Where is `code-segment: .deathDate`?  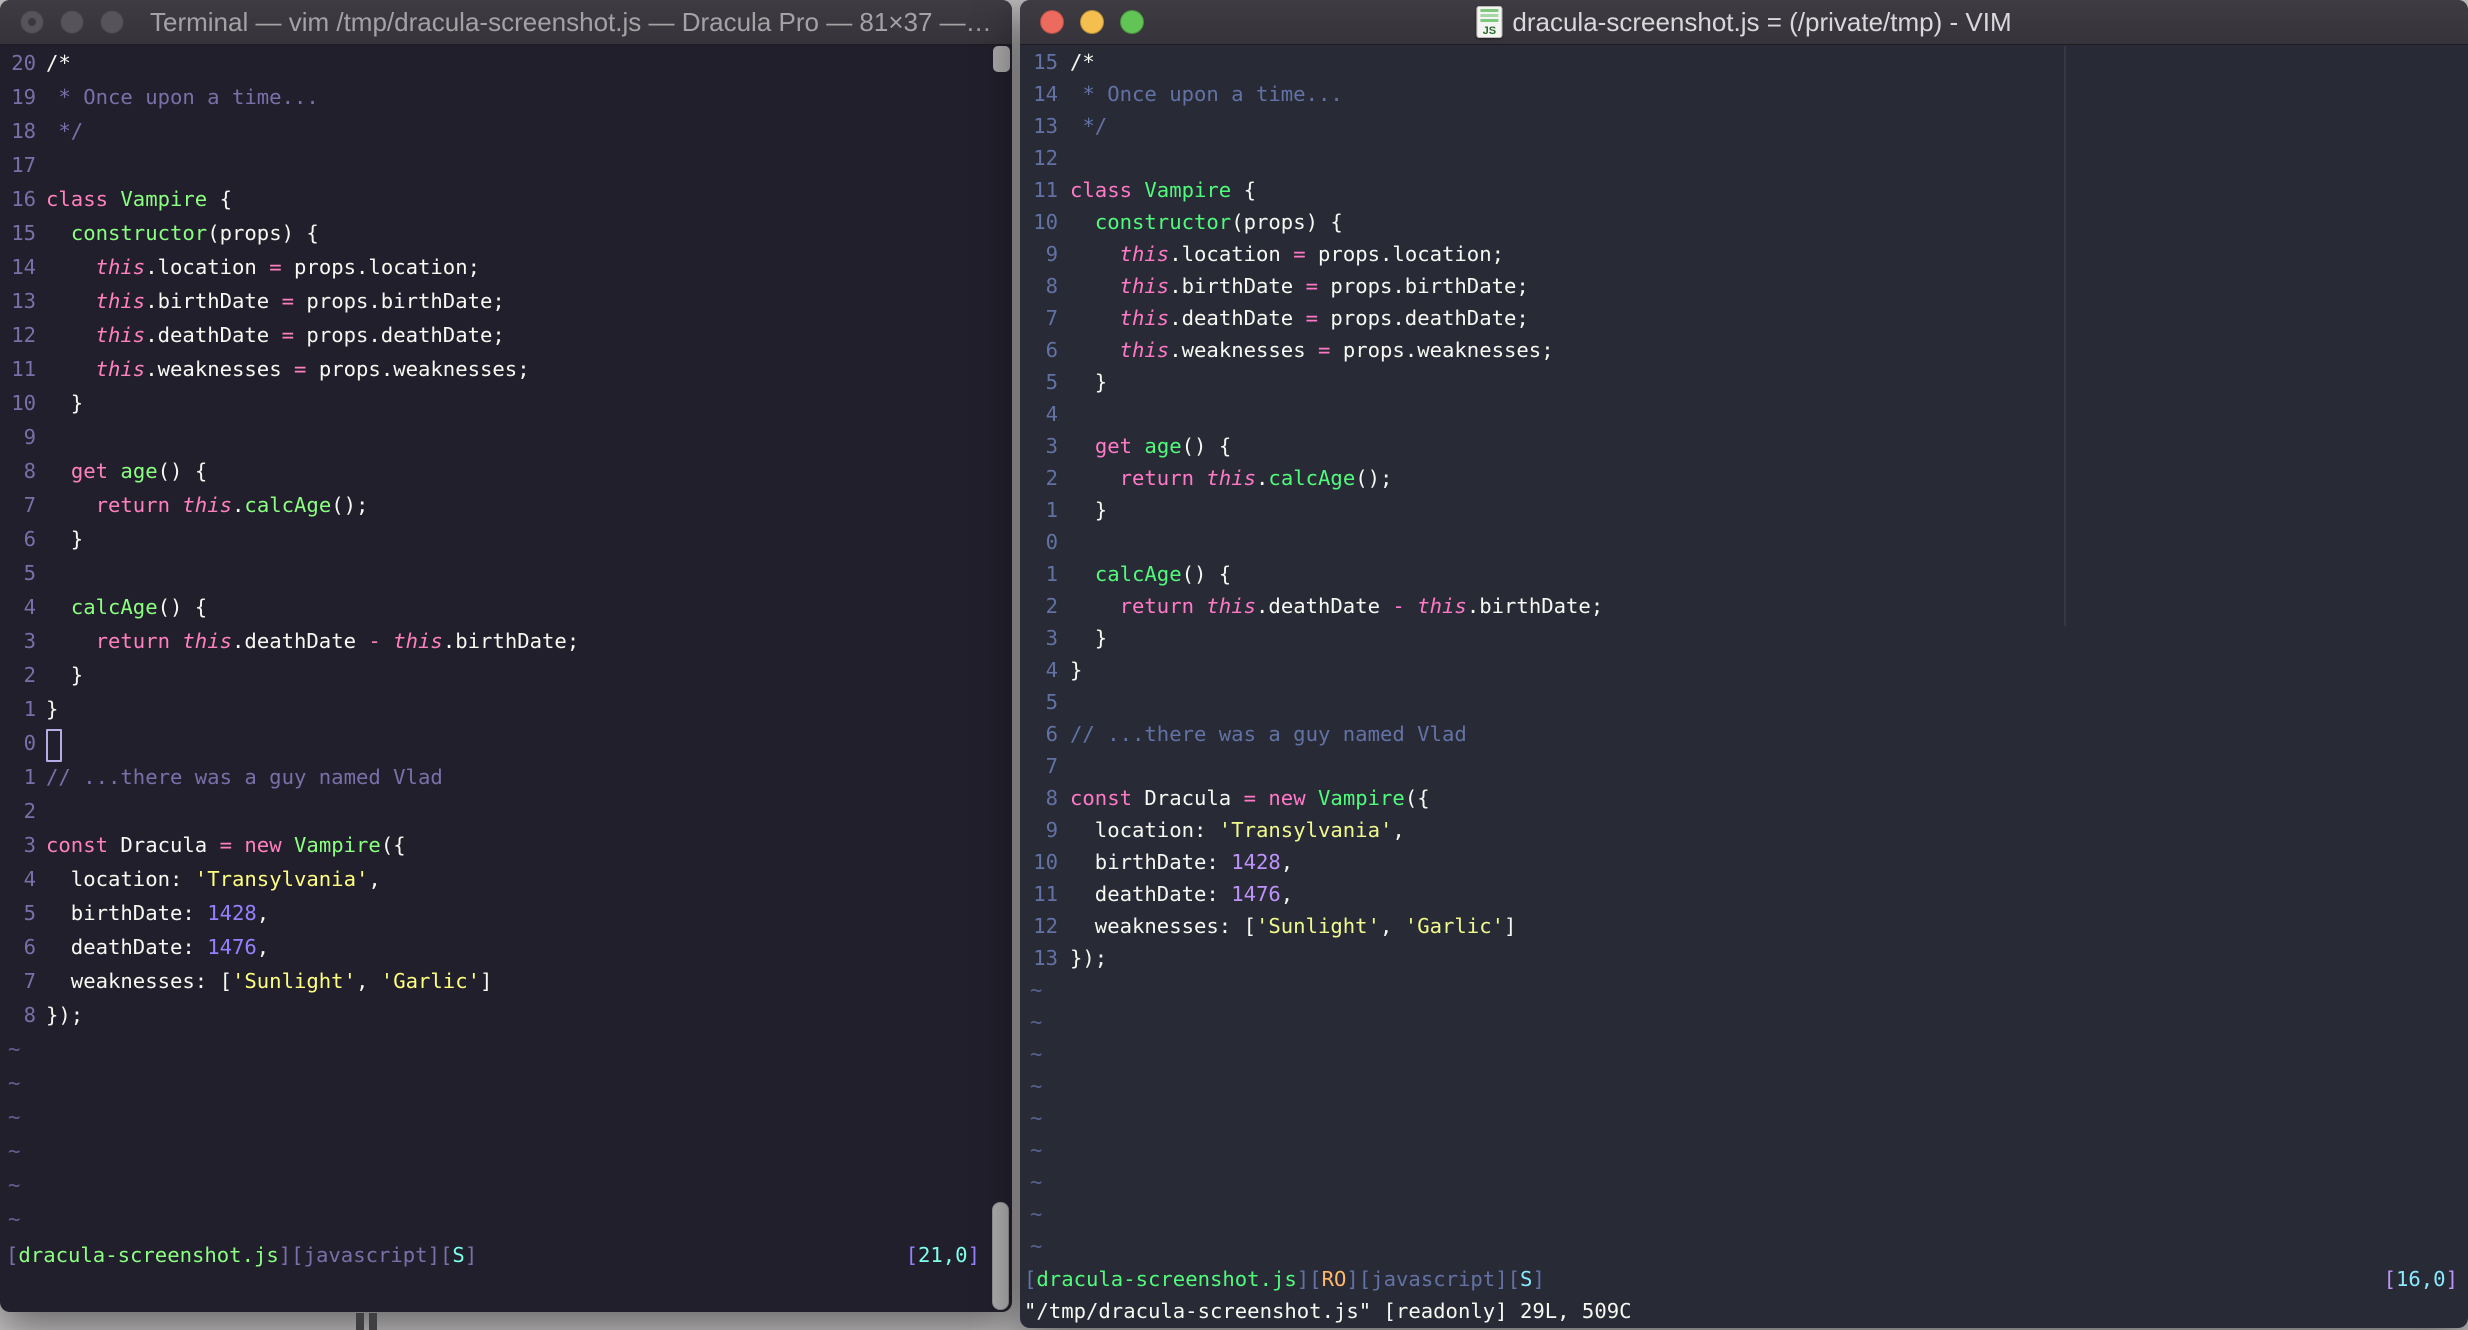 code-segment: .deathDate is located at coordinates (1237, 318).